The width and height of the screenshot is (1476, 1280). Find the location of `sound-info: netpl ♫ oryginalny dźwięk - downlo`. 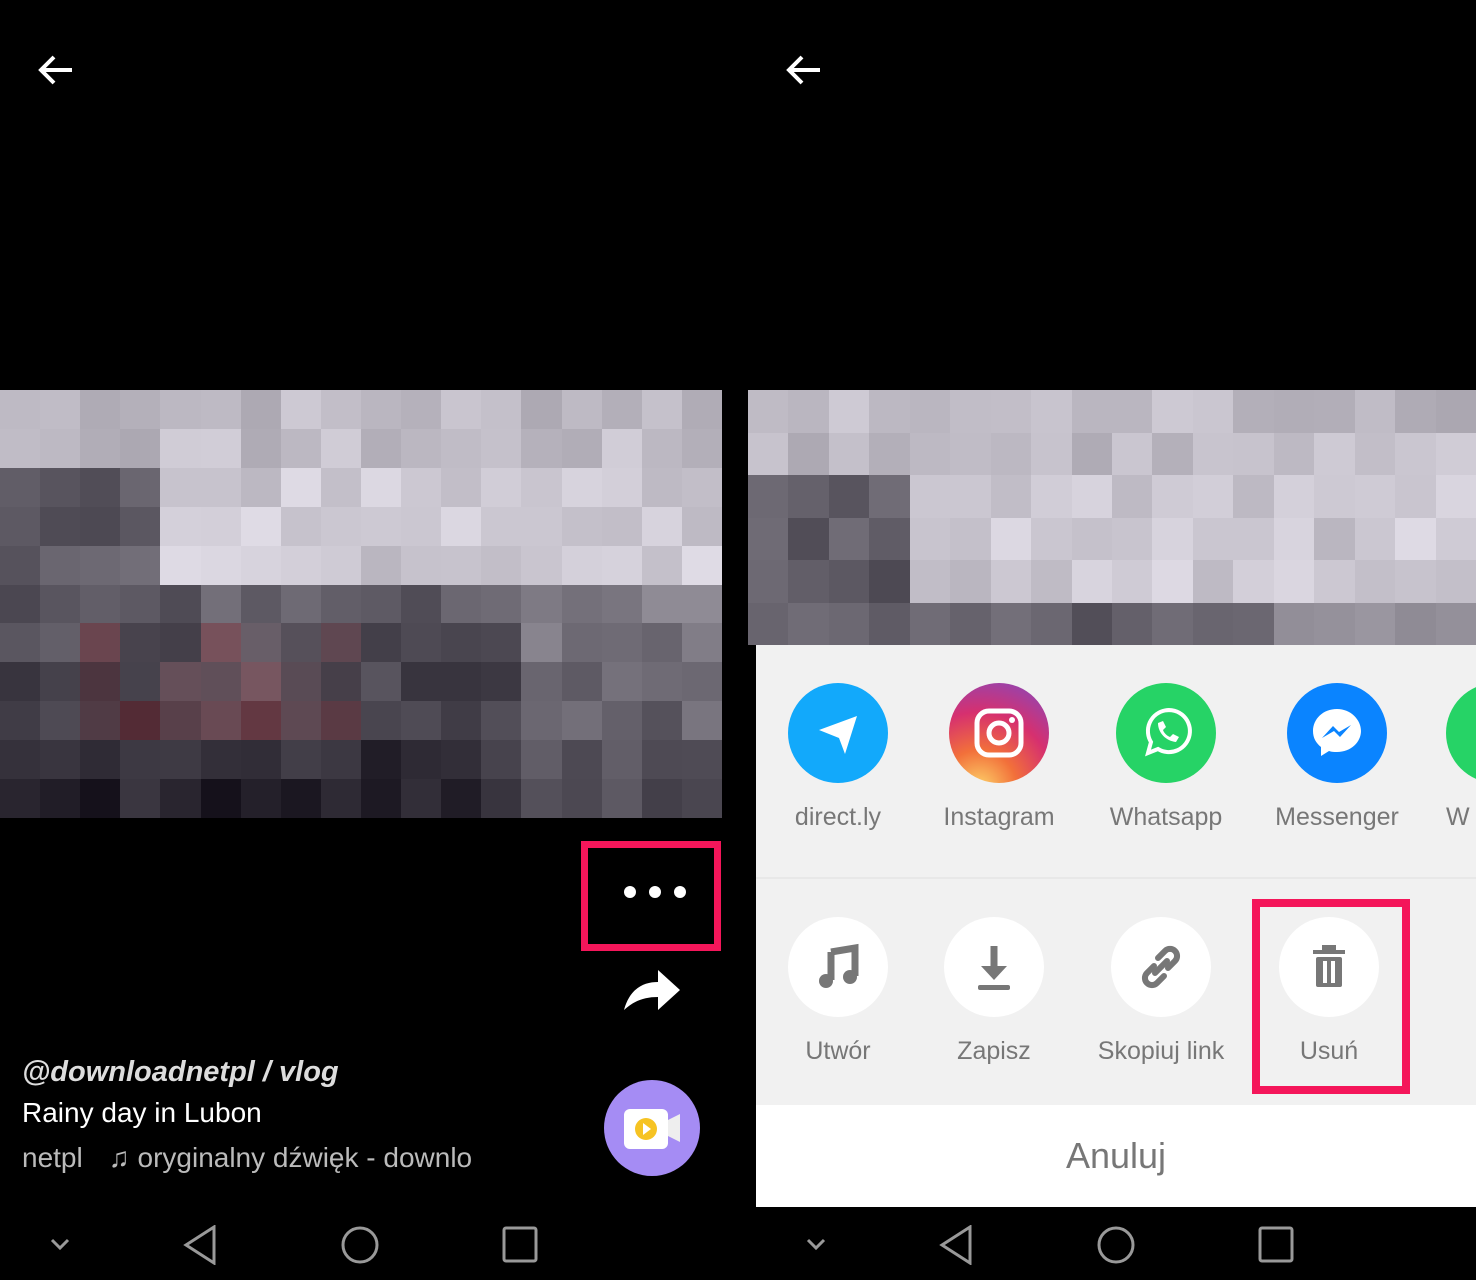

sound-info: netpl ♫ oryginalny dźwięk - downlo is located at coordinates (252, 1158).